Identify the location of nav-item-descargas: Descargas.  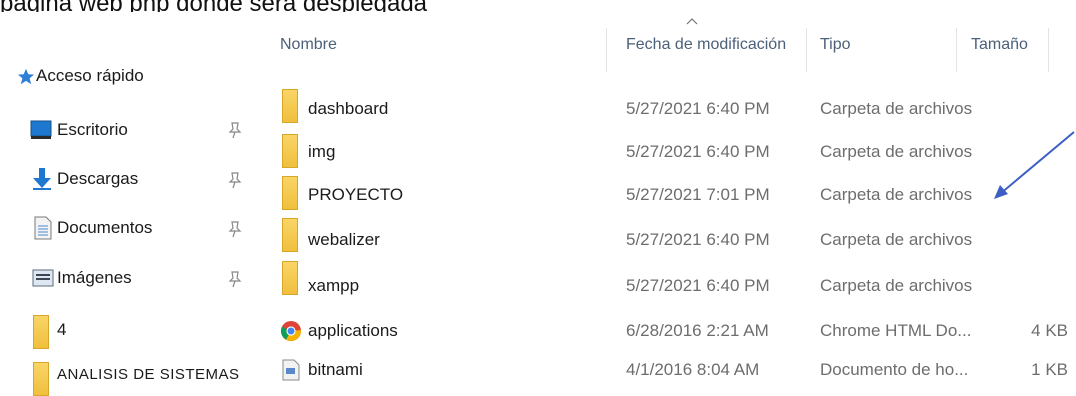
(125, 179).